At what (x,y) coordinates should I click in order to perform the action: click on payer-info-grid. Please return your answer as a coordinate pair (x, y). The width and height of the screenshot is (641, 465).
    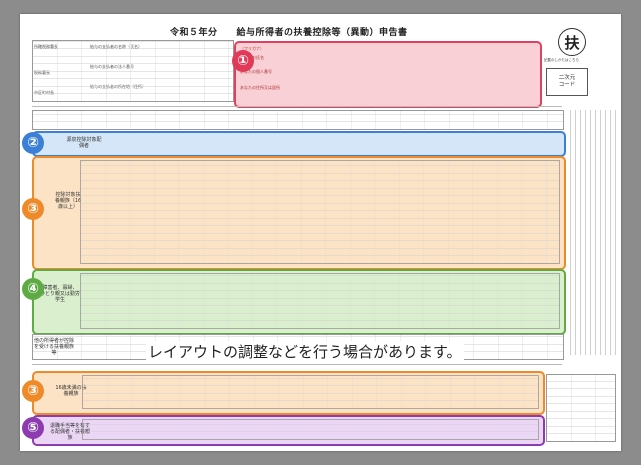
    Looking at the image, I should click on (133, 71).